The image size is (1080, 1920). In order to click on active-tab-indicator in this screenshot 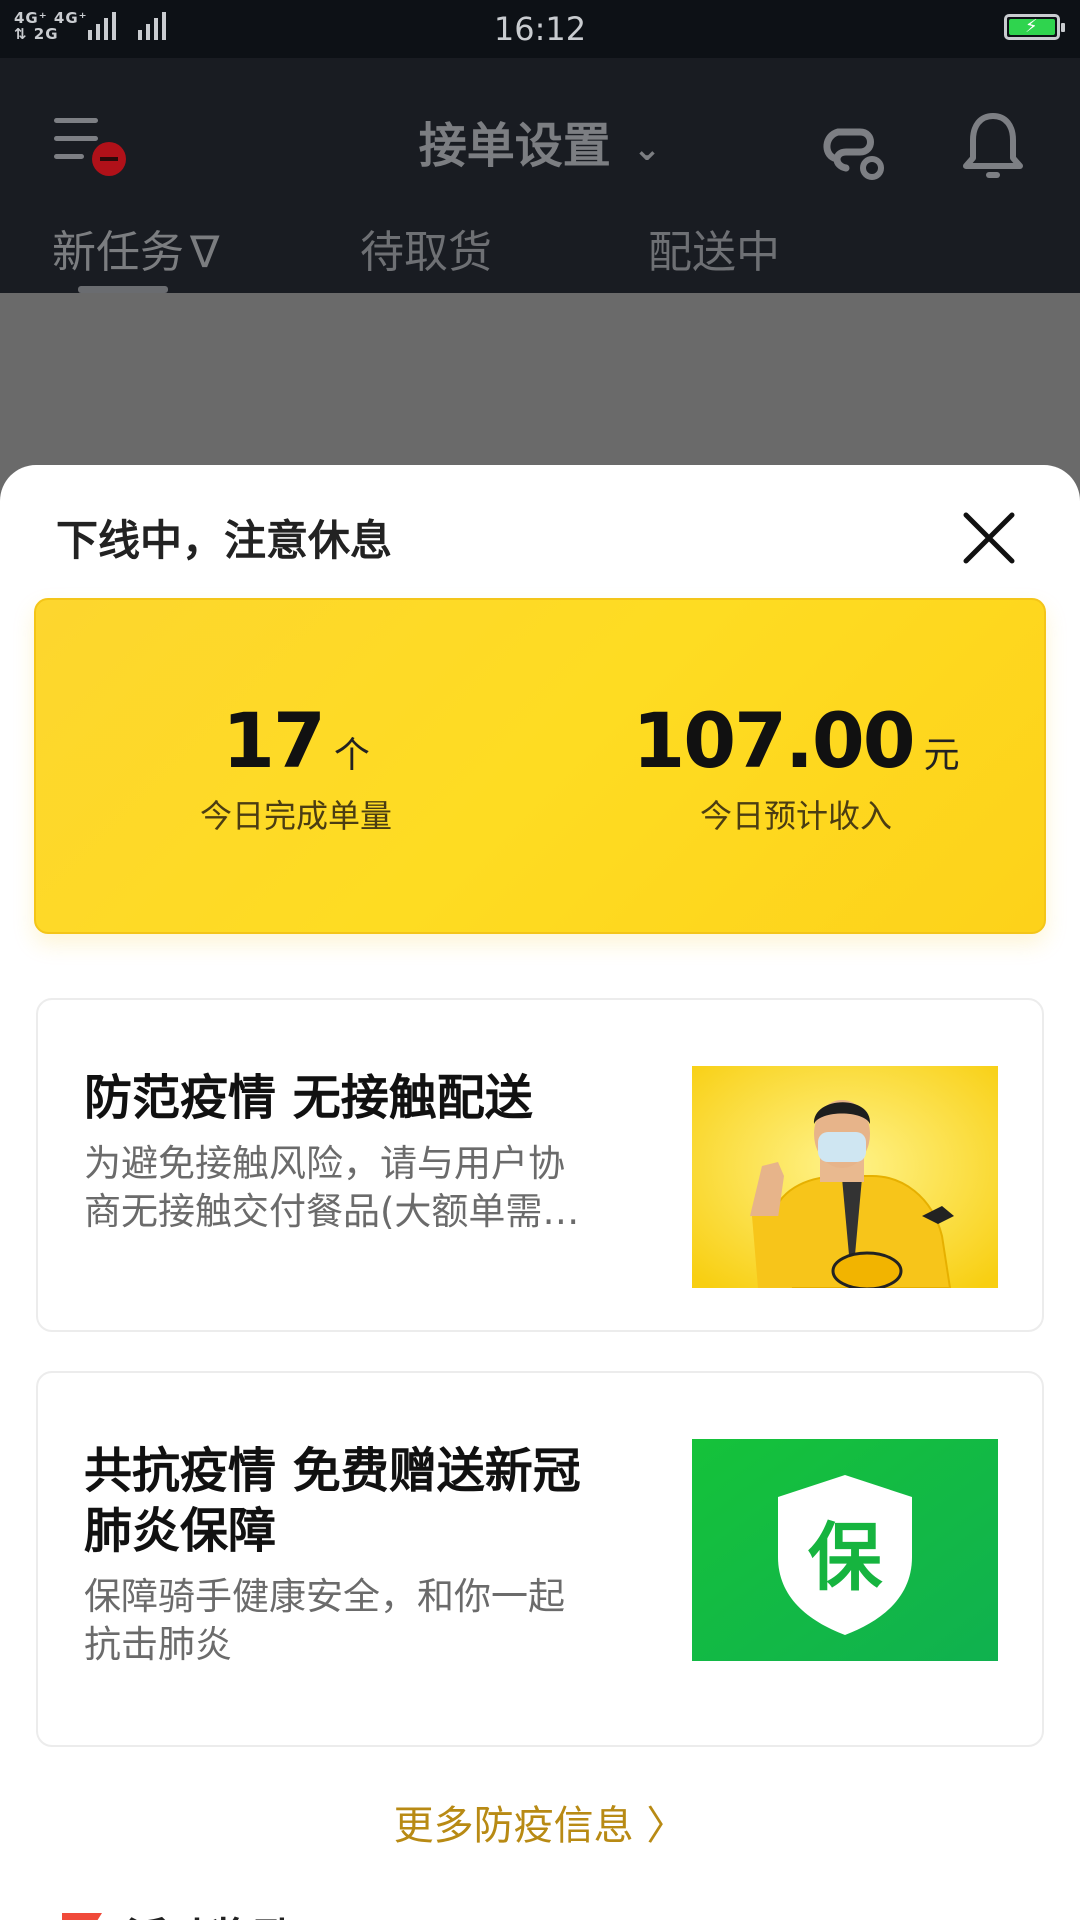, I will do `click(123, 289)`.